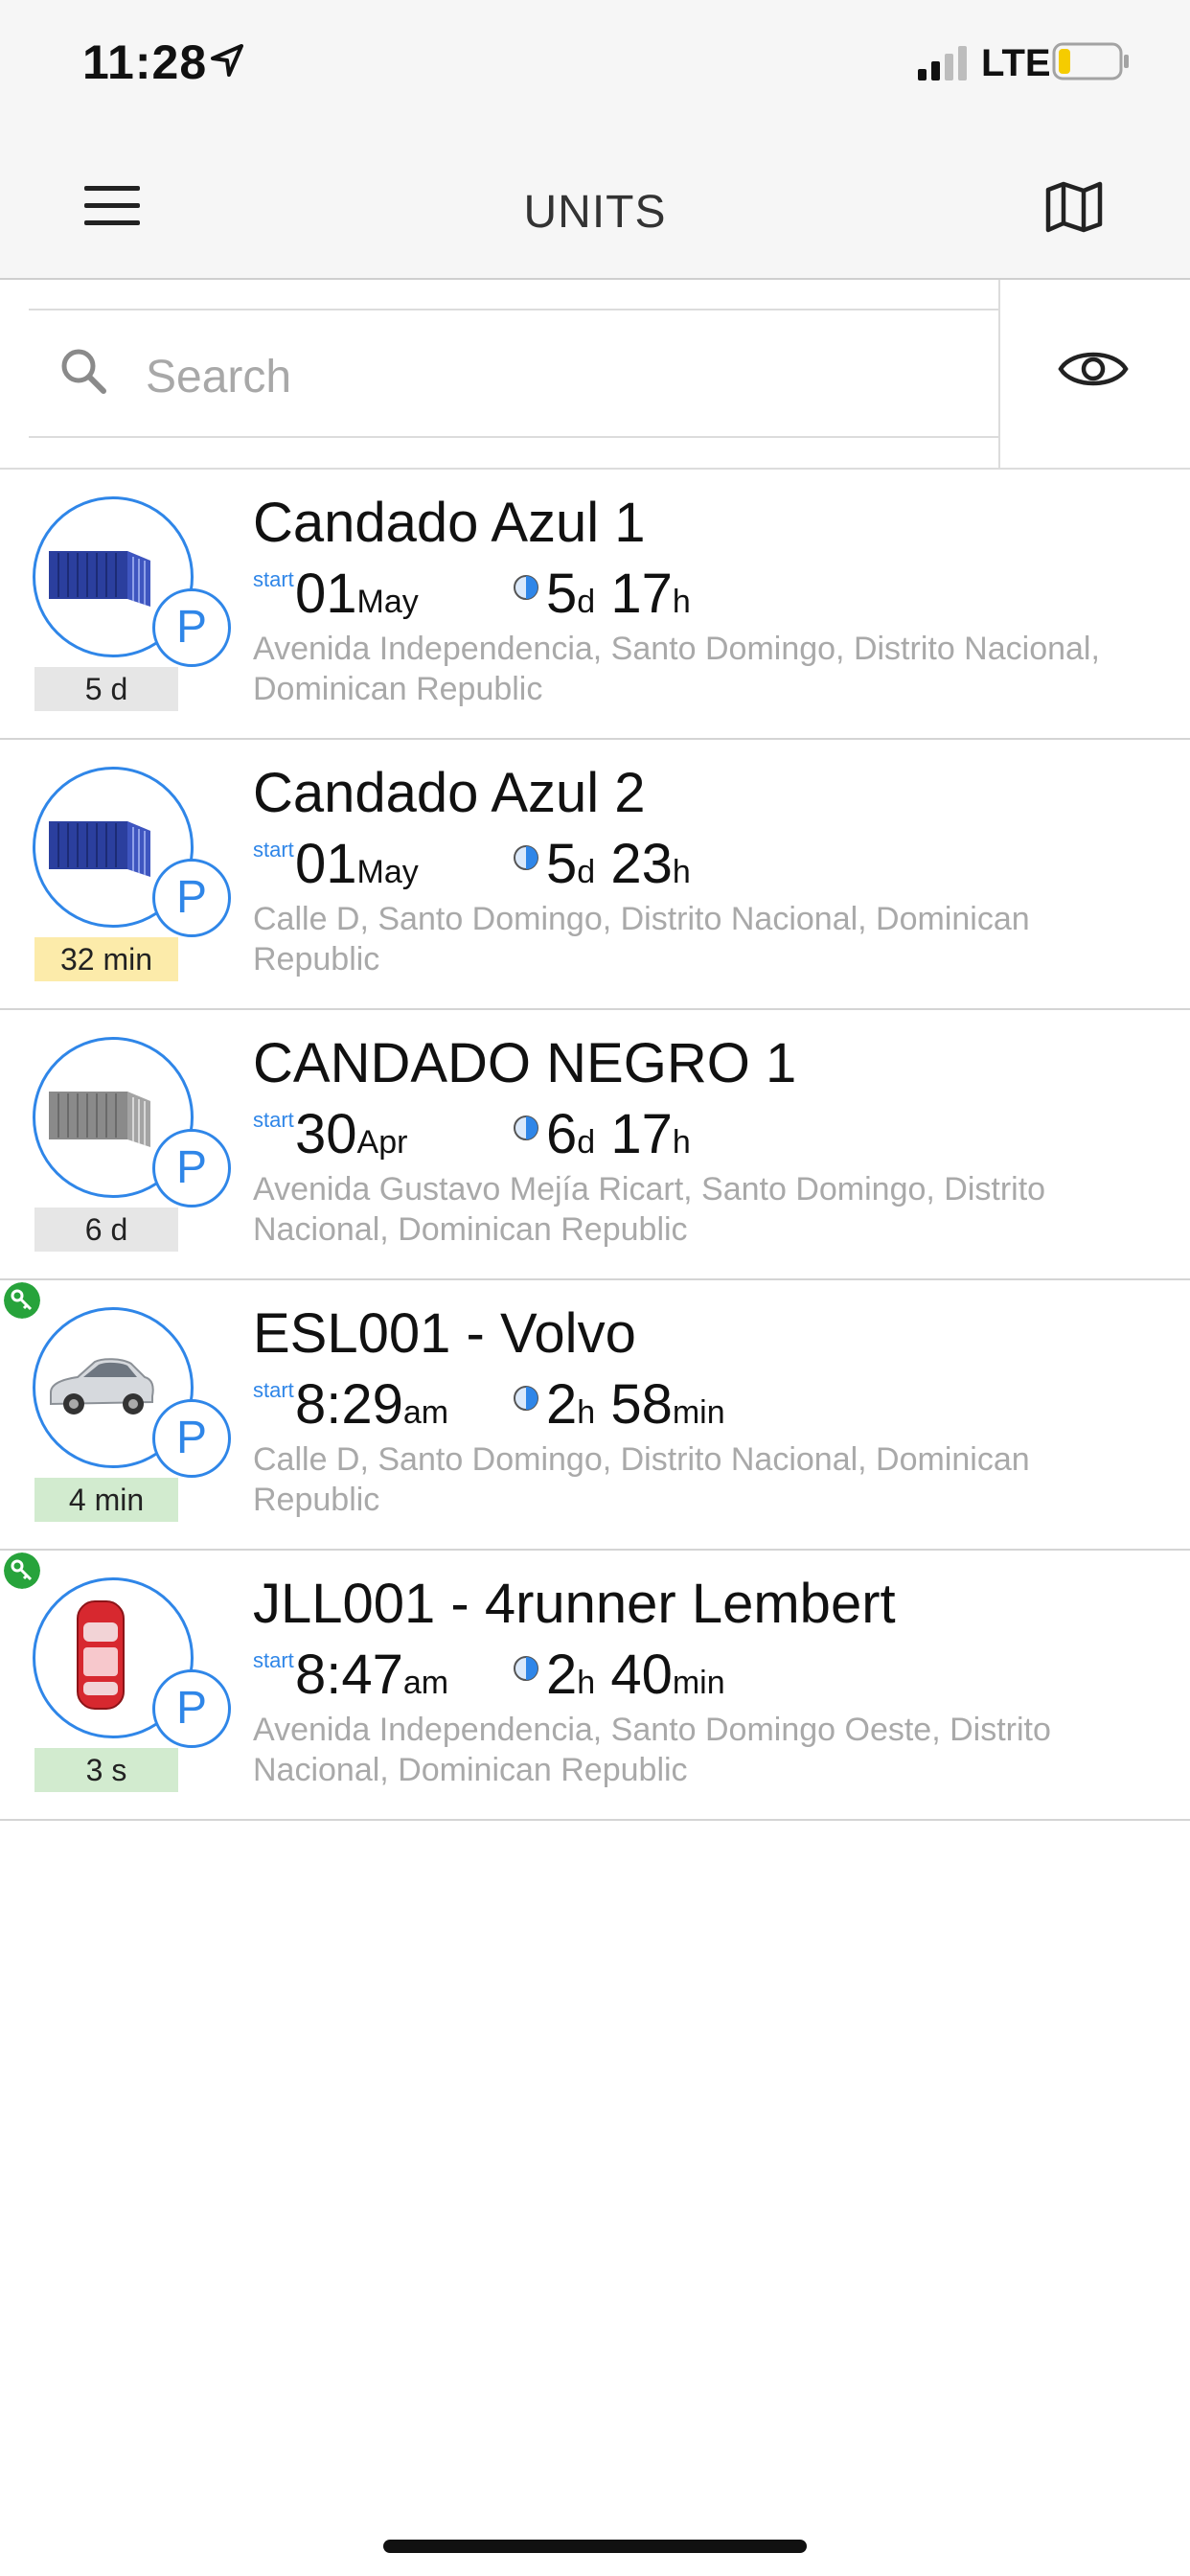 This screenshot has height=2576, width=1190. Describe the element at coordinates (562, 1134) in the screenshot. I see `duration-value-1: 6` at that location.